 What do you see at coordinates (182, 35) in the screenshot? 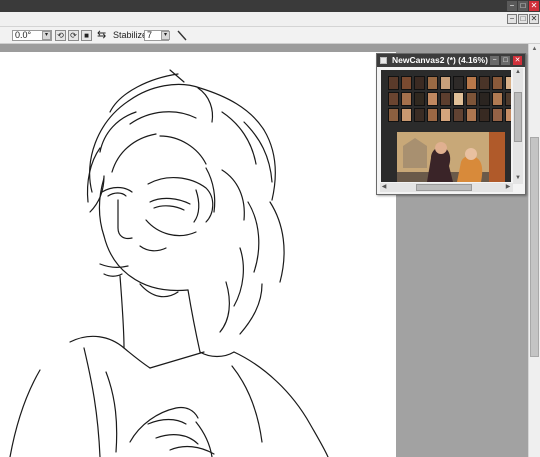
I see `pen-pressure-icon` at bounding box center [182, 35].